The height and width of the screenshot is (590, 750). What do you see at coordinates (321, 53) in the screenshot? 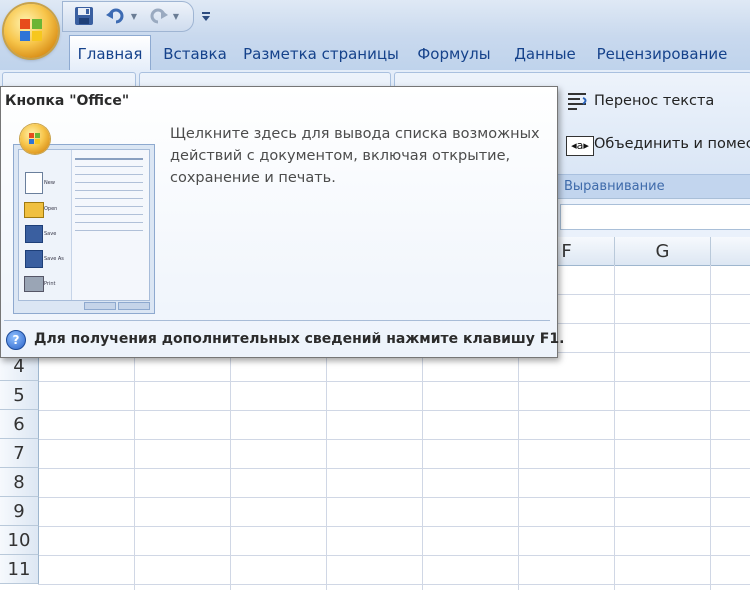
I see `tab-page-layout: Разметка страницы` at bounding box center [321, 53].